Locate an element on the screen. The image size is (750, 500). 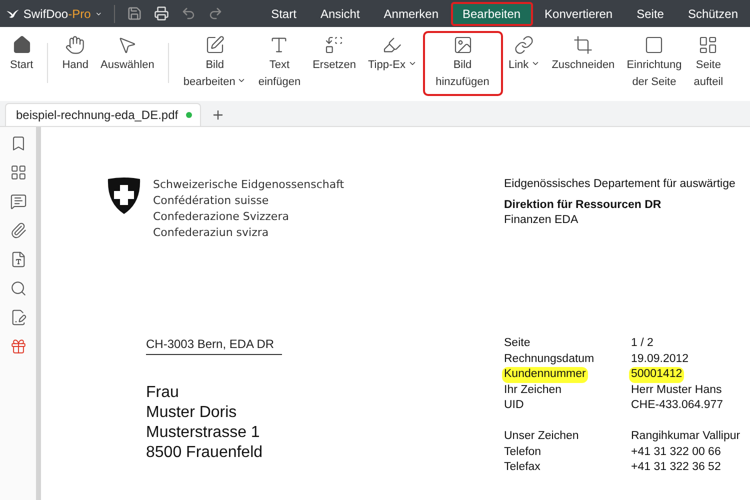
toolbar-button: Text einfügen is located at coordinates (279, 63).